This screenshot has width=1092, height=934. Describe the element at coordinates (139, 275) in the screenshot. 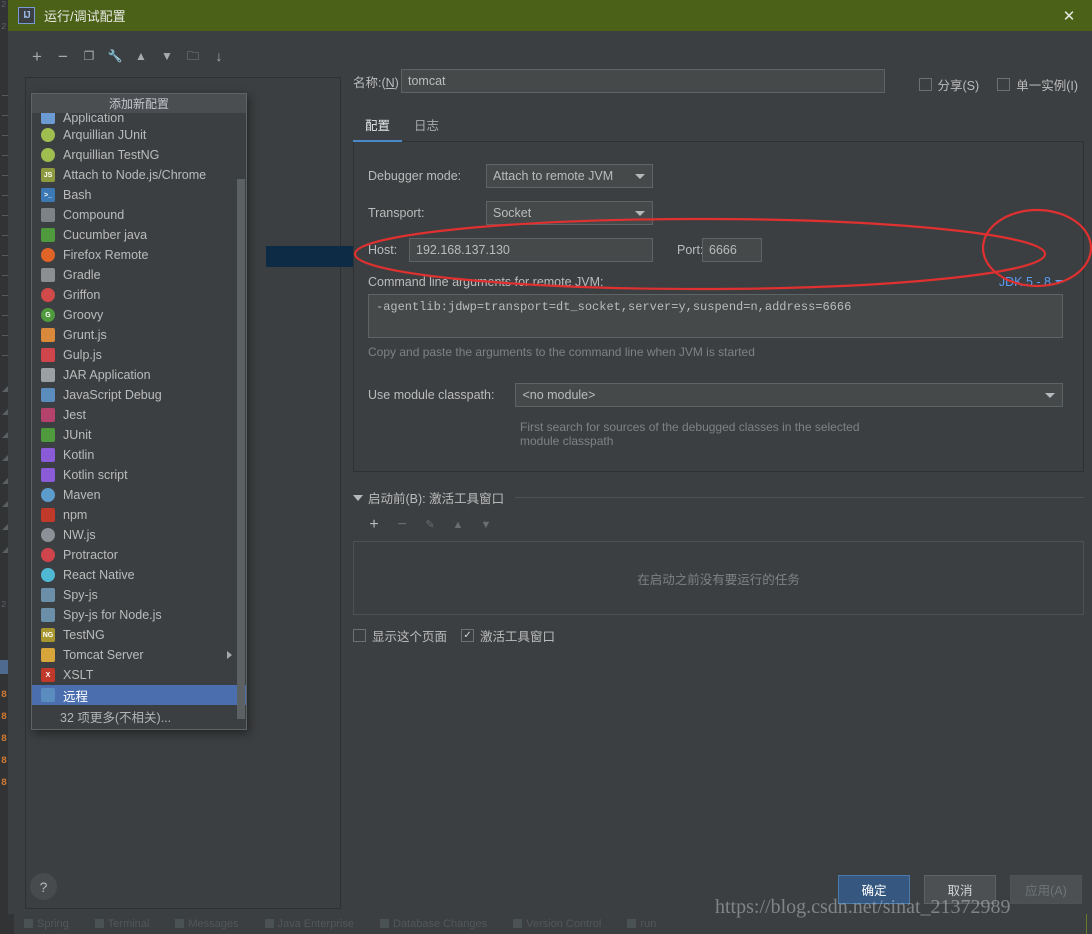

I see `popup-item-gradle: Gradle` at that location.